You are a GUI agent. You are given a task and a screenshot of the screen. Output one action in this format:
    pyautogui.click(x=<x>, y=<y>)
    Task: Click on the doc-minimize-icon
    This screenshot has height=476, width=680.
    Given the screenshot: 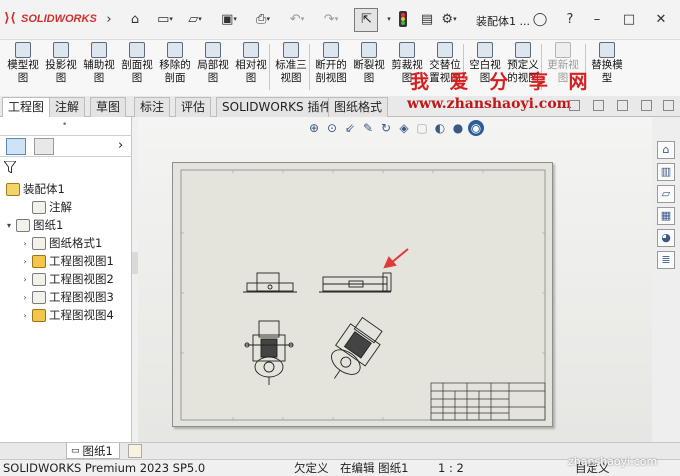 What is the action you would take?
    pyautogui.click(x=622, y=105)
    